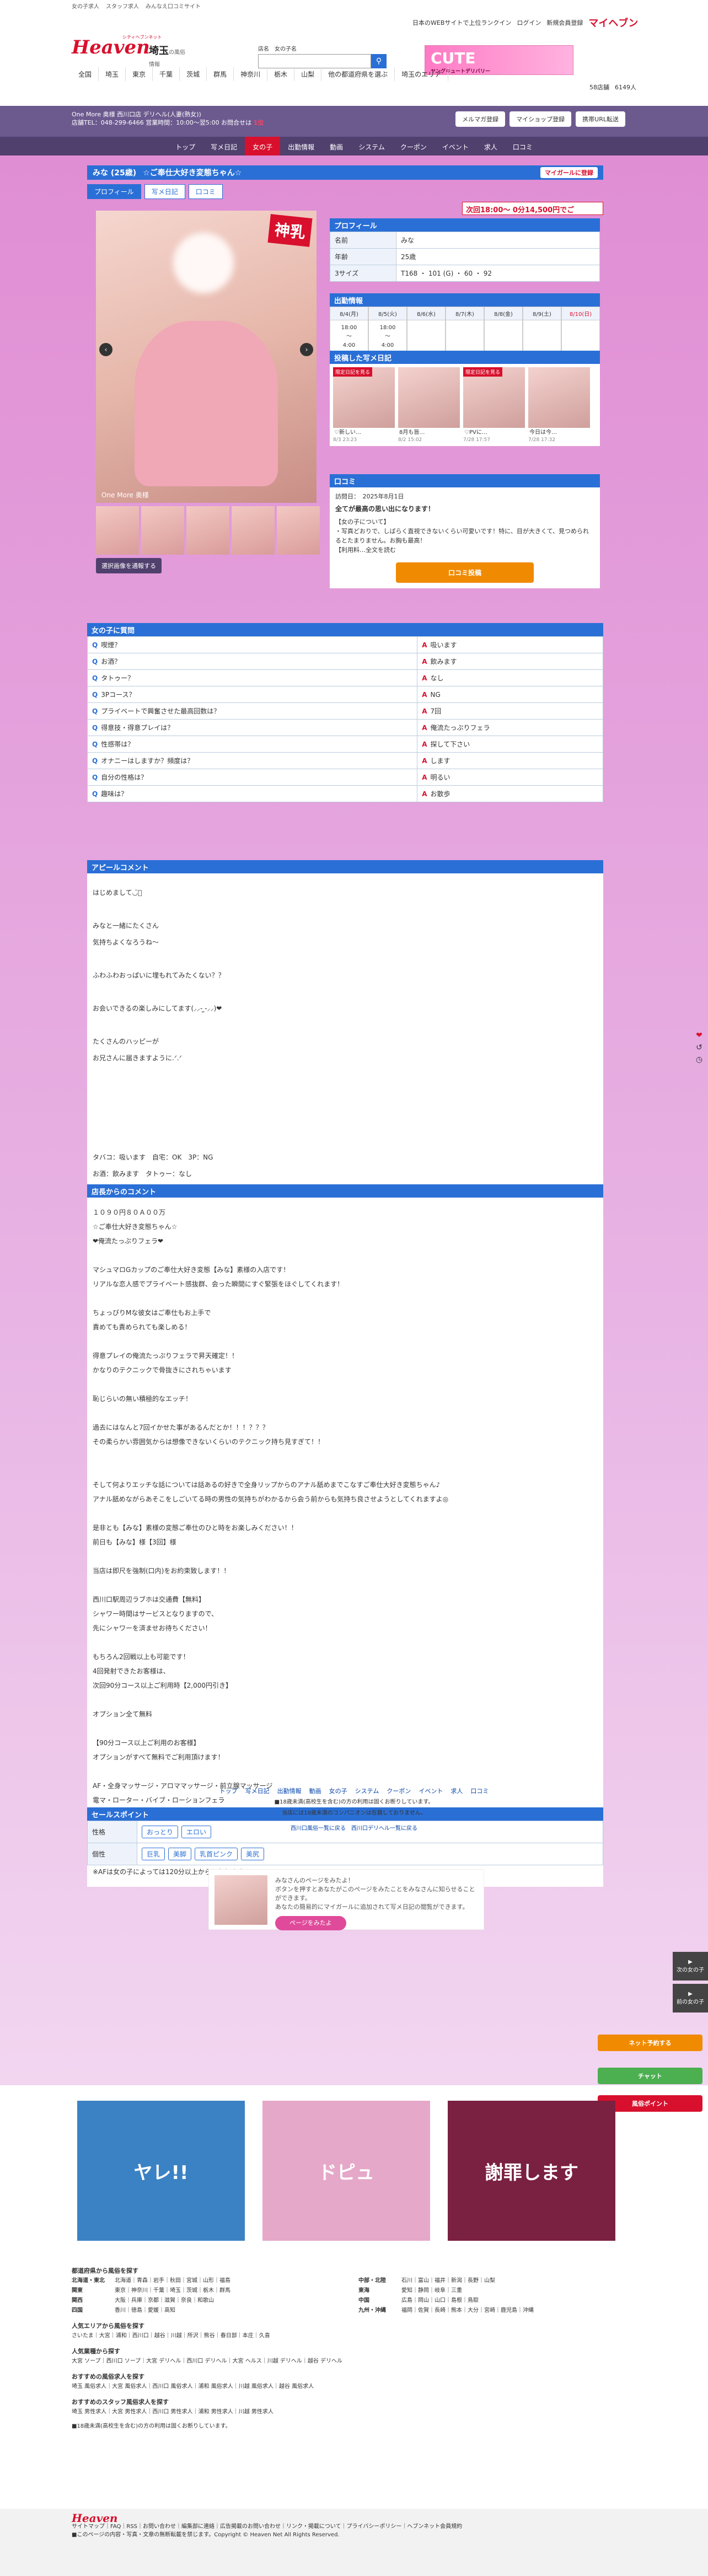 This screenshot has width=708, height=2576. I want to click on region-nav-item: 他の都道府県を選ぶ, so click(358, 74).